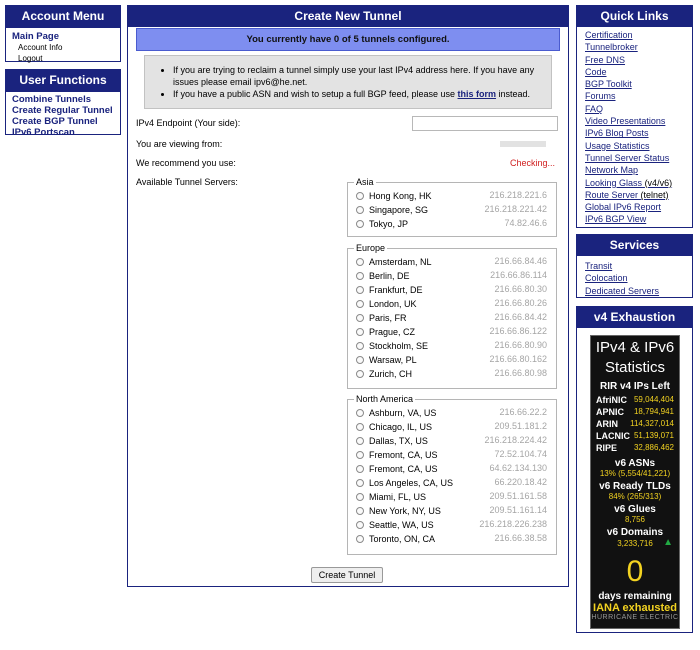 The image size is (700, 650). What do you see at coordinates (634, 158) in the screenshot?
I see `tunnel-server-status-link: Tunnel Server Status` at bounding box center [634, 158].